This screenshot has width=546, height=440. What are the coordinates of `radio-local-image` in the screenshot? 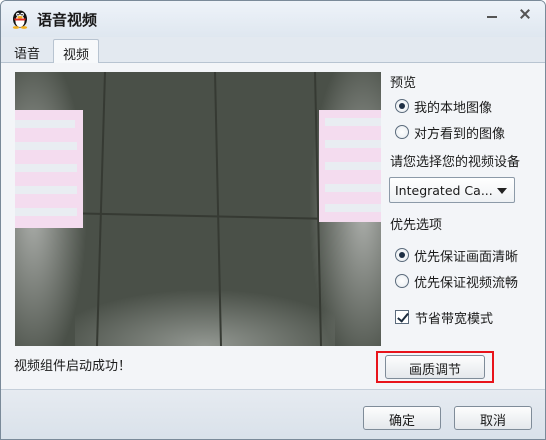 It's located at (402, 106).